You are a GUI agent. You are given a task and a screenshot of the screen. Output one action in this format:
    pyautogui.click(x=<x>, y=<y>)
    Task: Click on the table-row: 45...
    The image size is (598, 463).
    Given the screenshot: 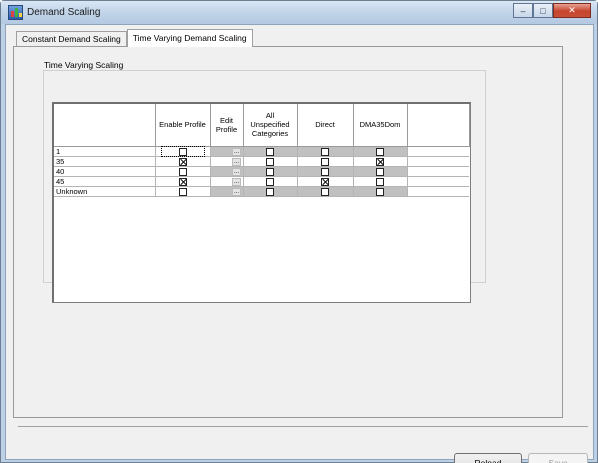 What is the action you would take?
    pyautogui.click(x=261, y=181)
    